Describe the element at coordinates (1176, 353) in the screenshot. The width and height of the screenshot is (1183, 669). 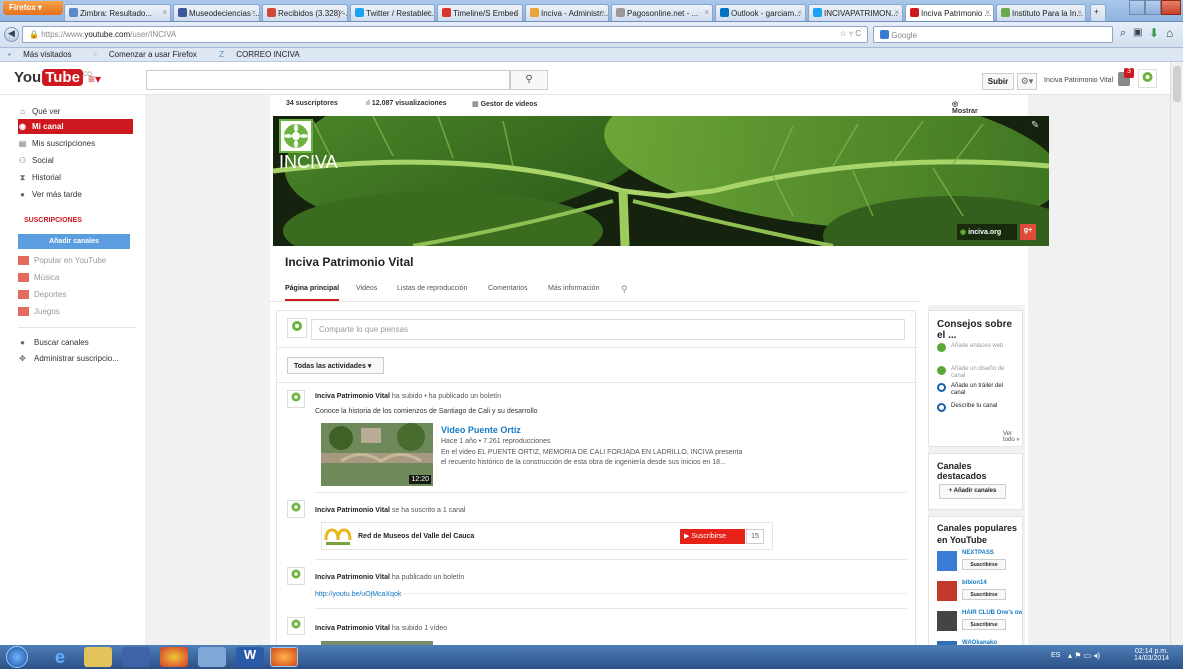
I see `page-scrollbar` at that location.